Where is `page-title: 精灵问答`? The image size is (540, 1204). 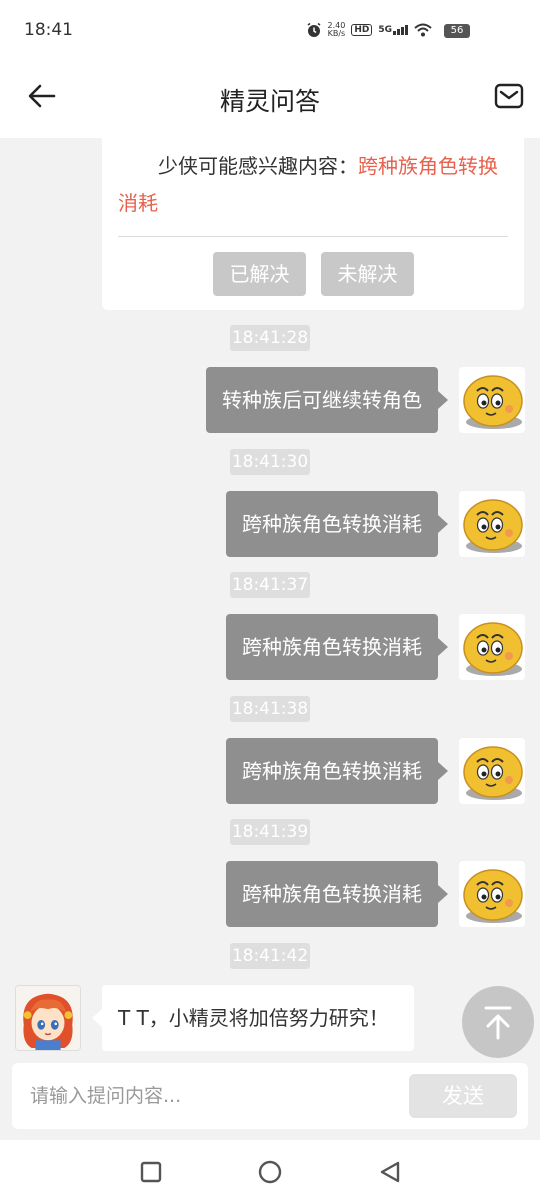
page-title: 精灵问答 is located at coordinates (269, 101).